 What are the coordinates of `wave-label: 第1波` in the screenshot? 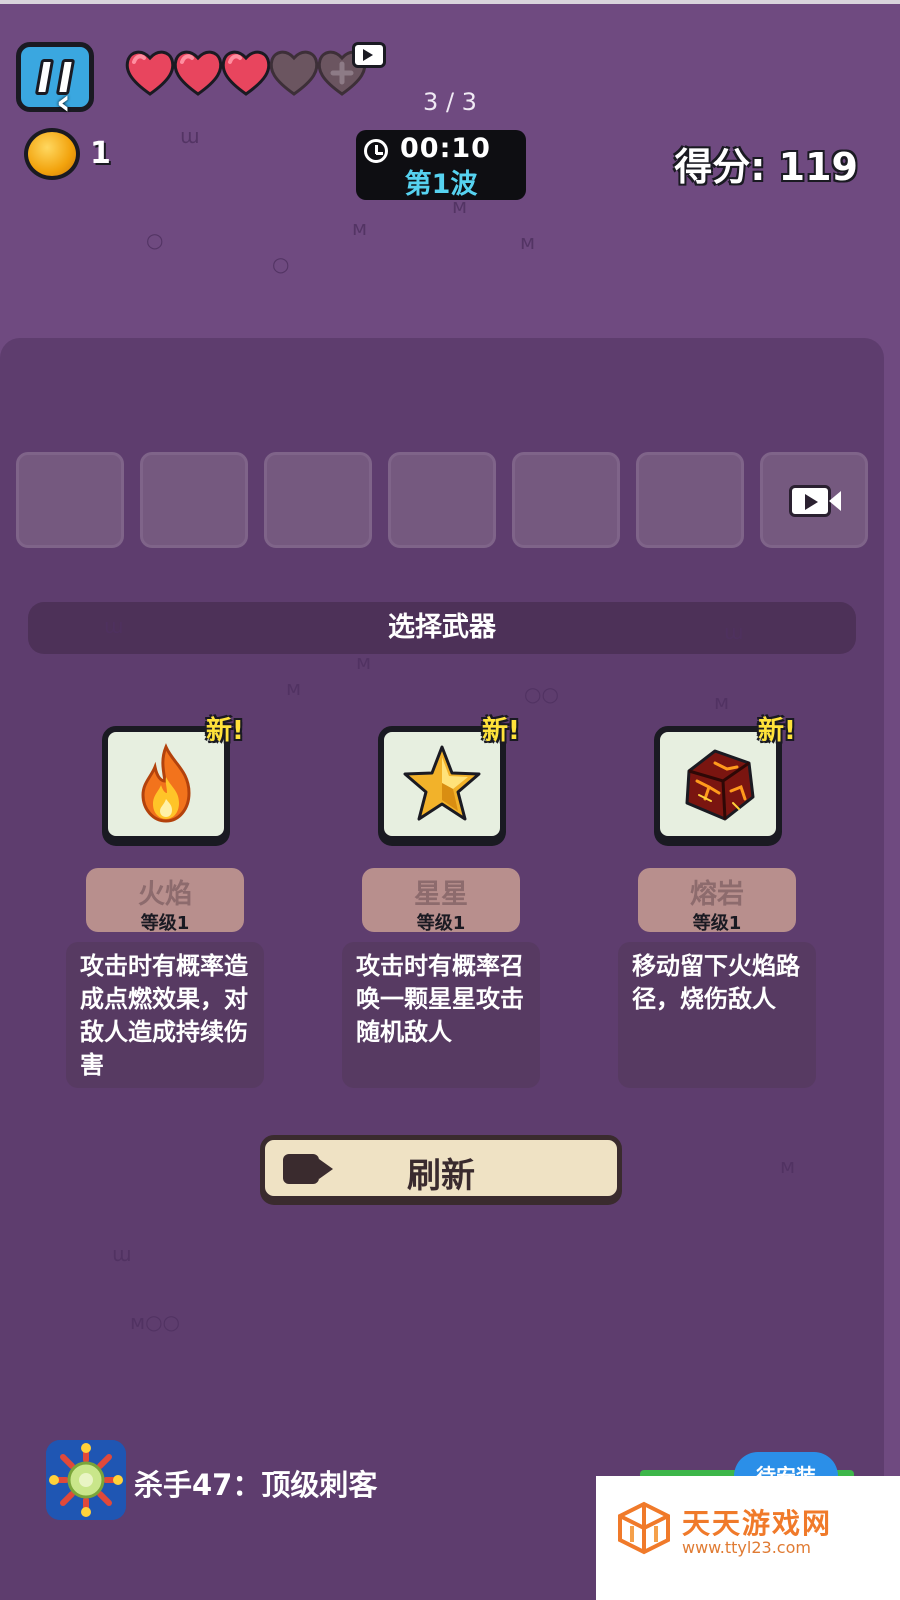 It's located at (441, 184).